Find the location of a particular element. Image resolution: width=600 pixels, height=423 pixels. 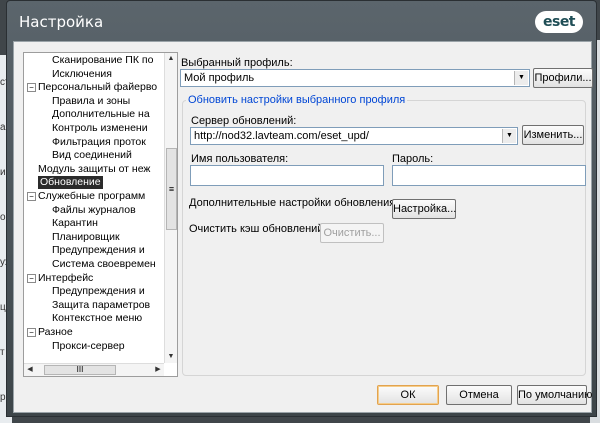

server-select: http://nod32.lavteam.com/eset_upd/ ▼ is located at coordinates (354, 136).